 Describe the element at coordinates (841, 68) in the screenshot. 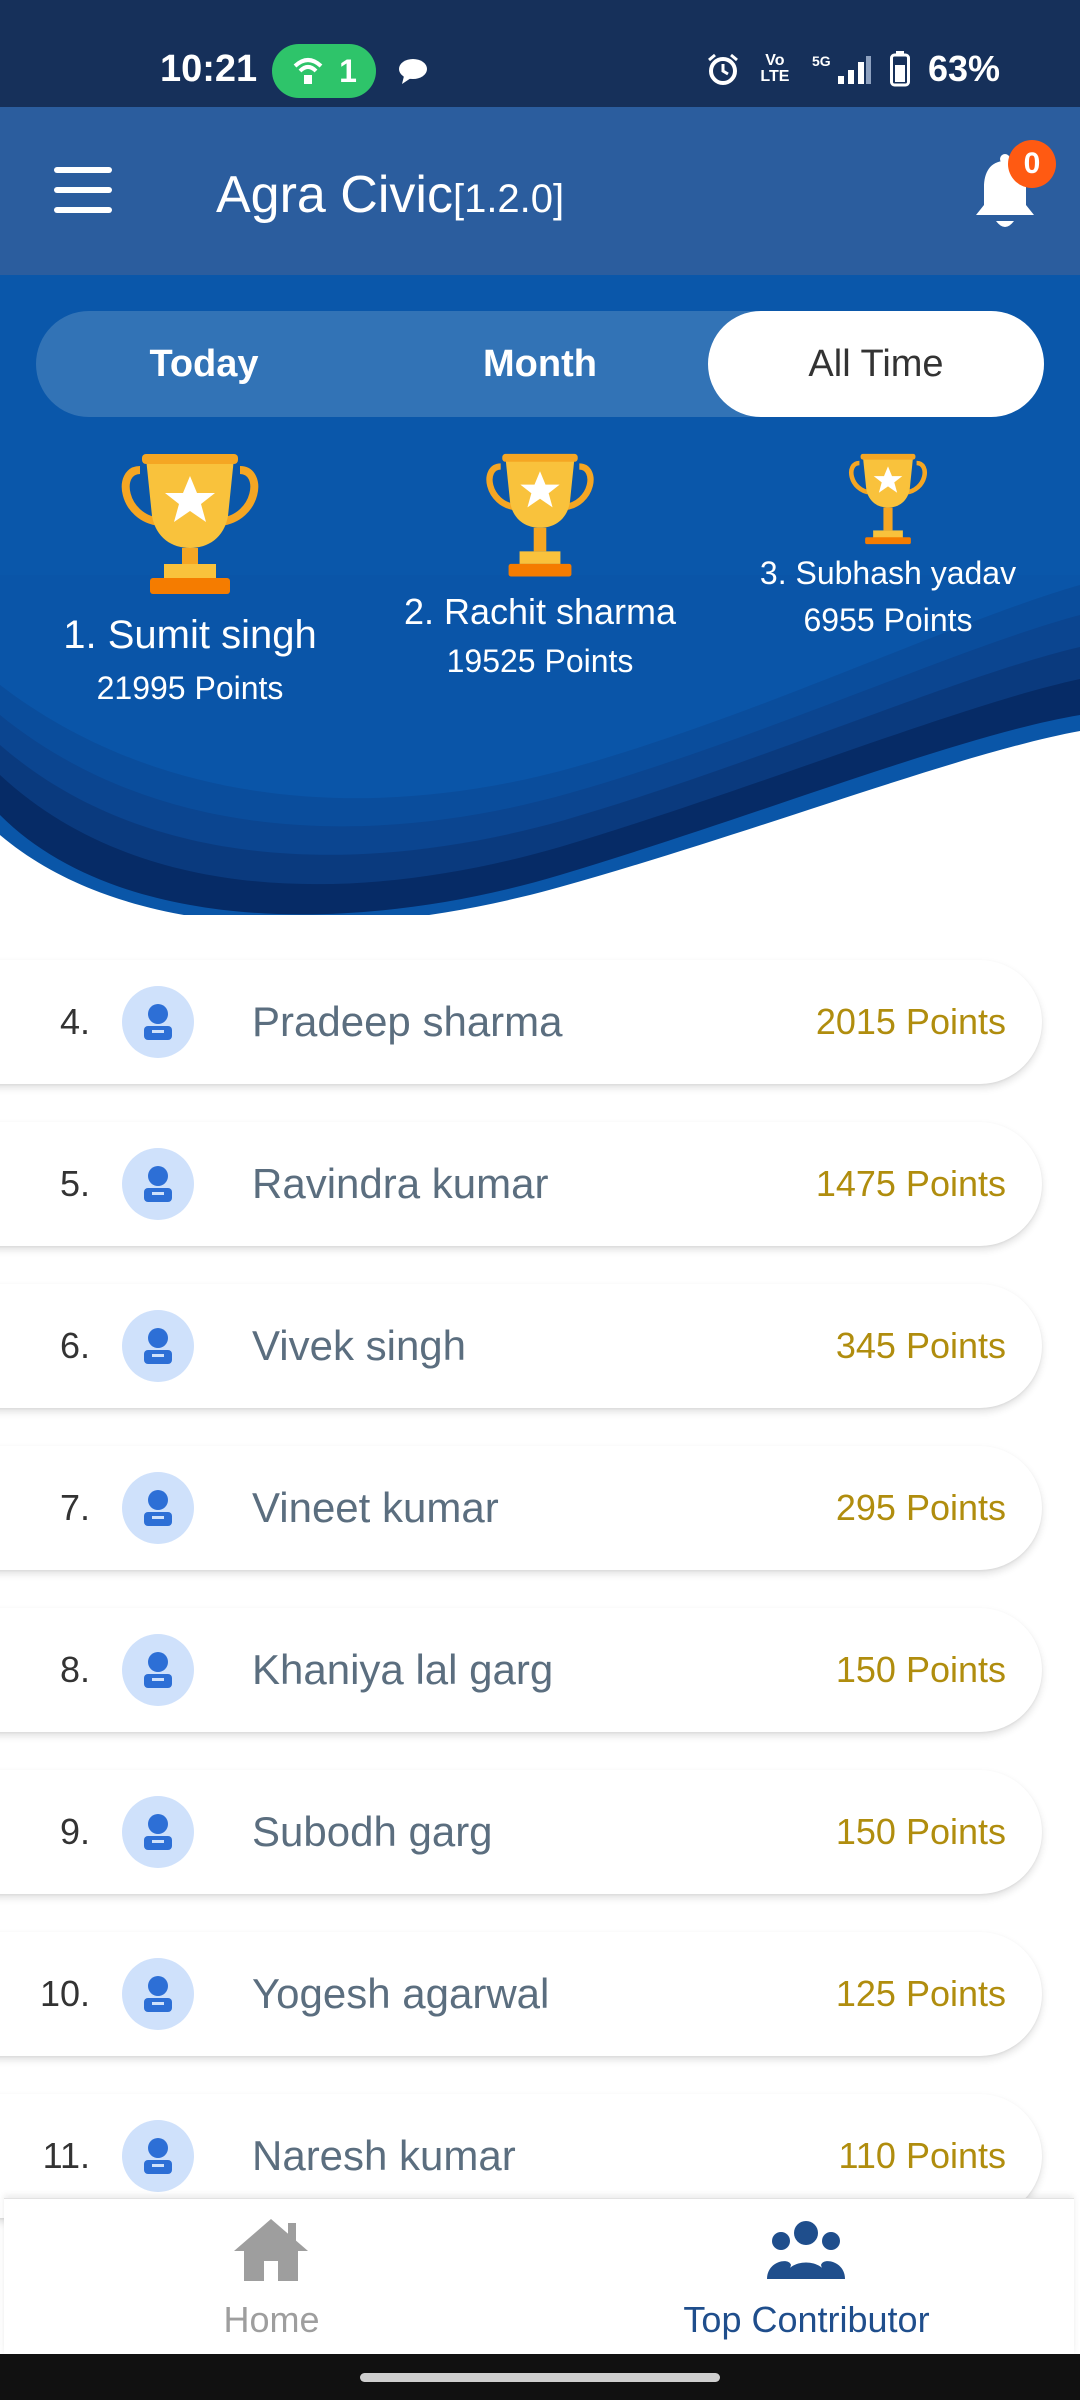

I see `signal-5g-icon: 5G` at that location.